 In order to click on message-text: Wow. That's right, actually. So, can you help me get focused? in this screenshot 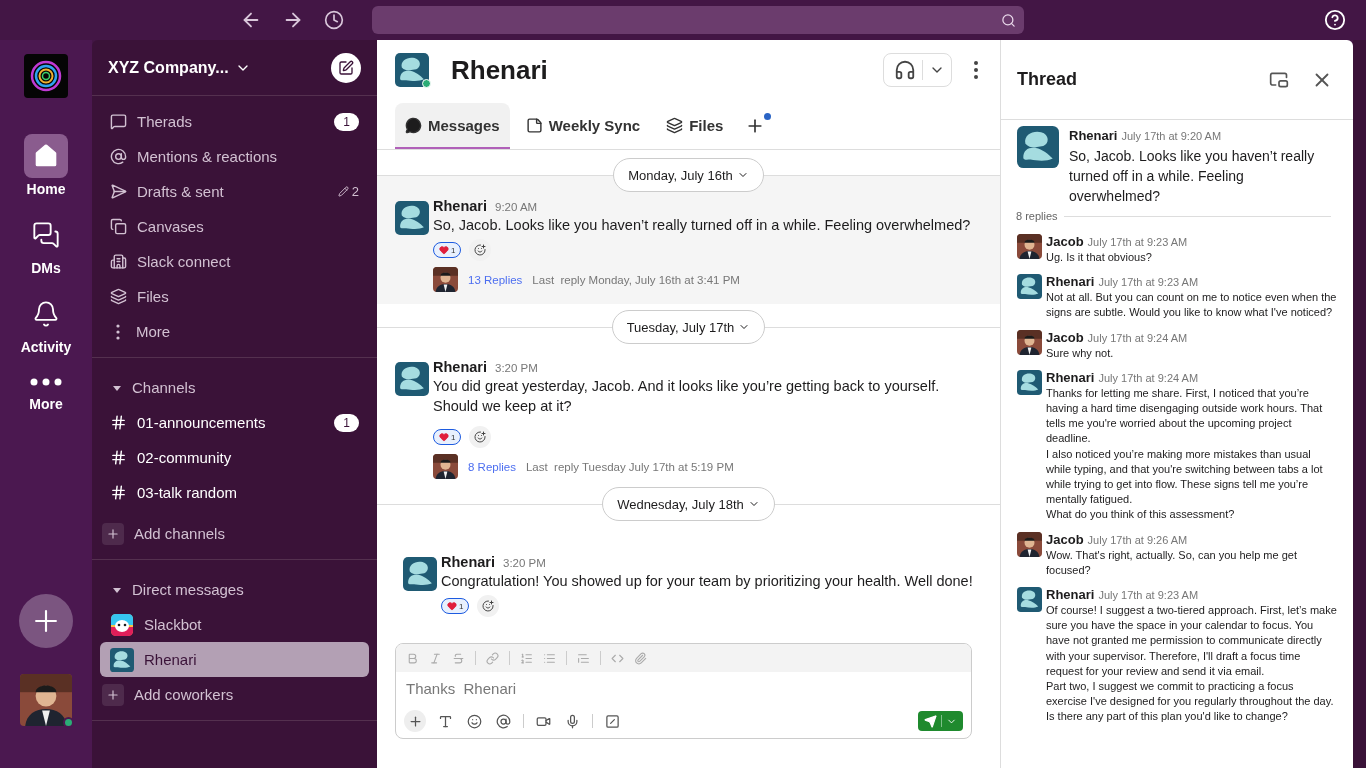, I will do `click(1172, 562)`.